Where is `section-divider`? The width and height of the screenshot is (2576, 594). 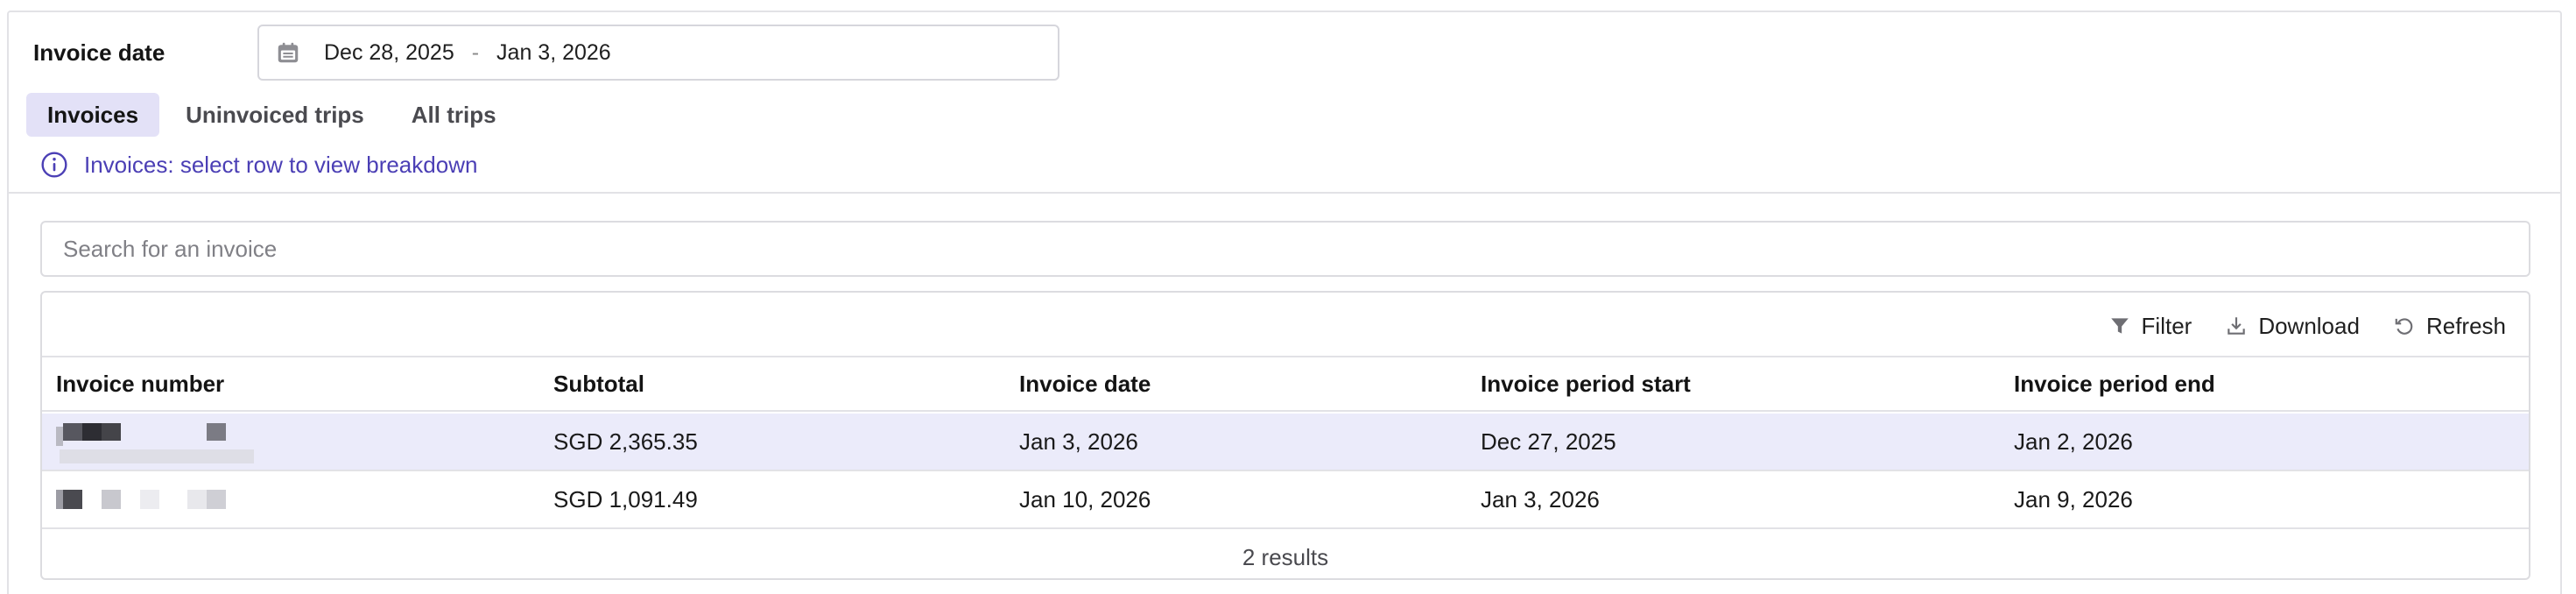 section-divider is located at coordinates (1284, 193).